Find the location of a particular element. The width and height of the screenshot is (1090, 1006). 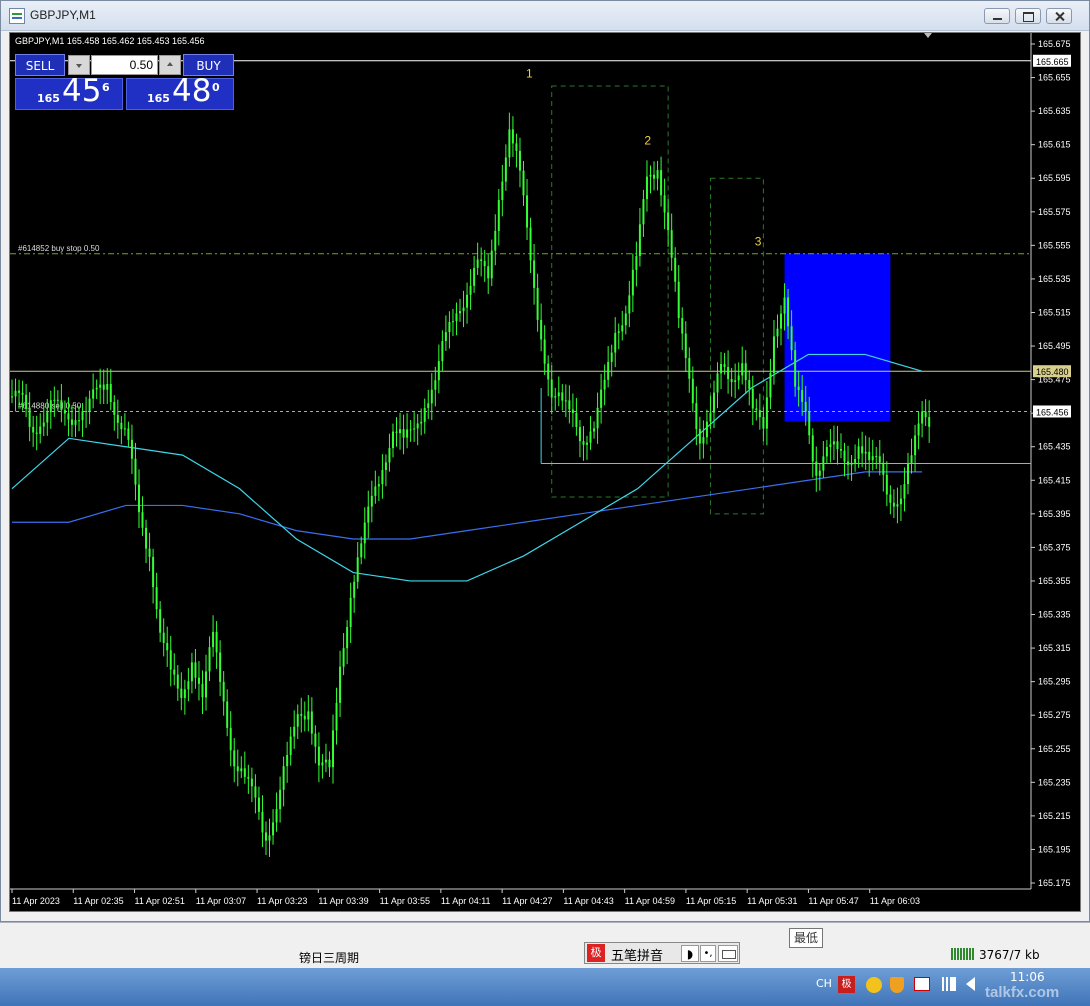

taskbar: CH 极 11:06 talkfx.com is located at coordinates (545, 987).